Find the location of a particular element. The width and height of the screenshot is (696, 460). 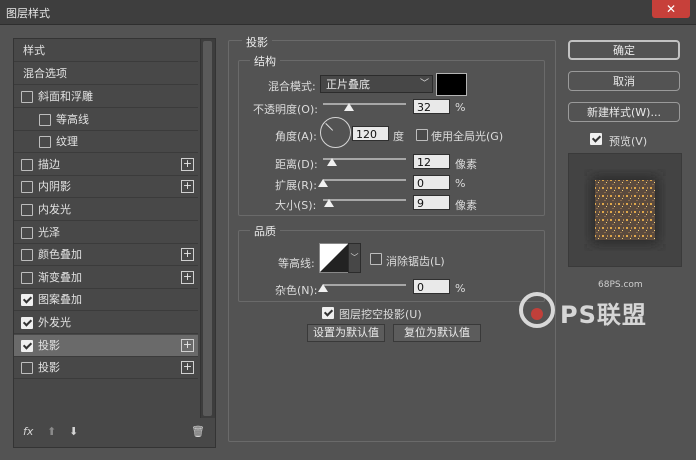

reset-default-button: 复位为默认值 is located at coordinates (437, 333).